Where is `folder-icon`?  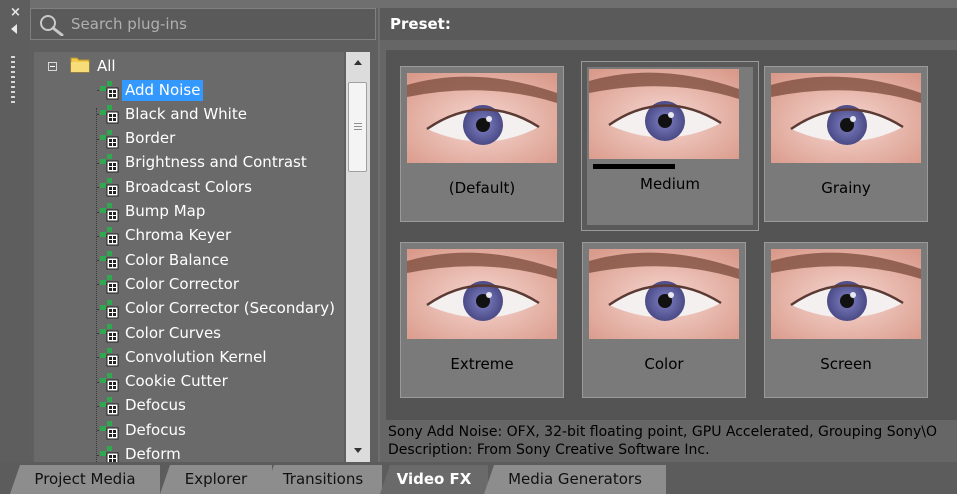 folder-icon is located at coordinates (80, 65).